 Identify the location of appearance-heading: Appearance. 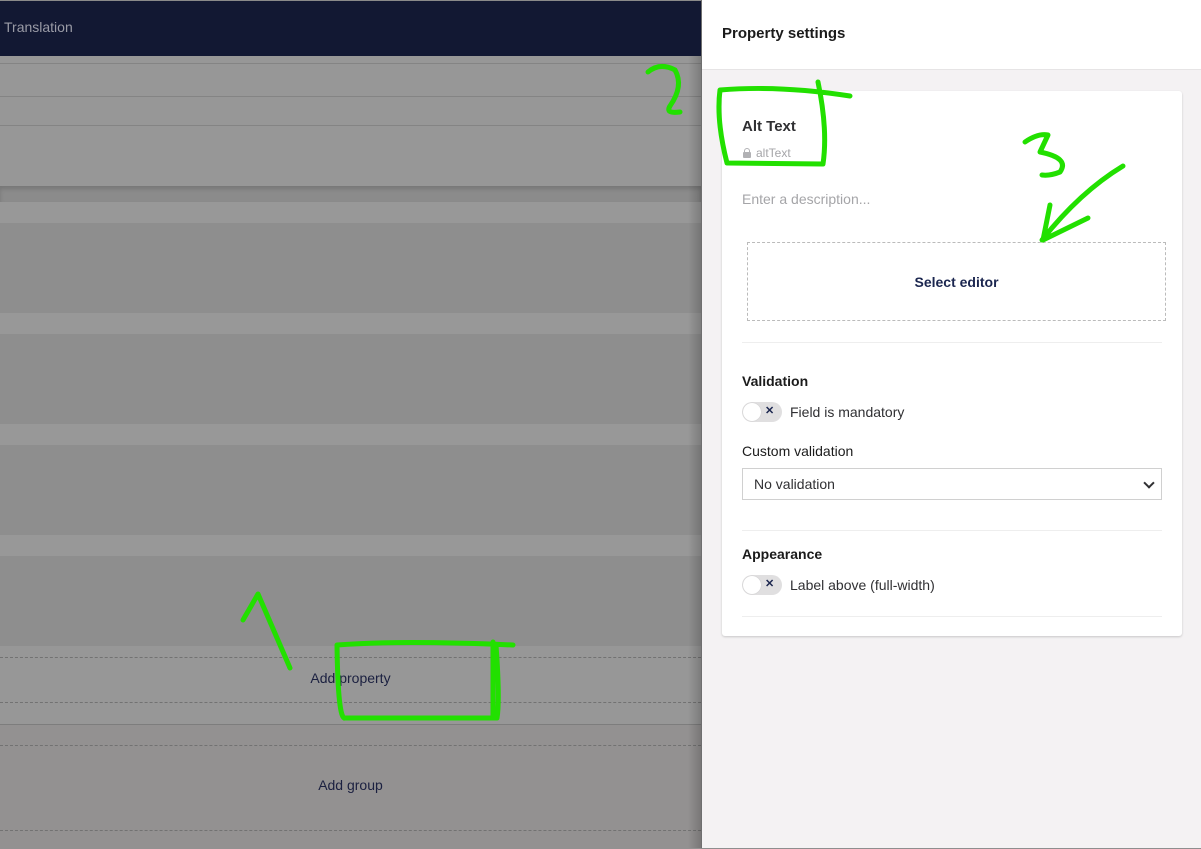
(782, 554).